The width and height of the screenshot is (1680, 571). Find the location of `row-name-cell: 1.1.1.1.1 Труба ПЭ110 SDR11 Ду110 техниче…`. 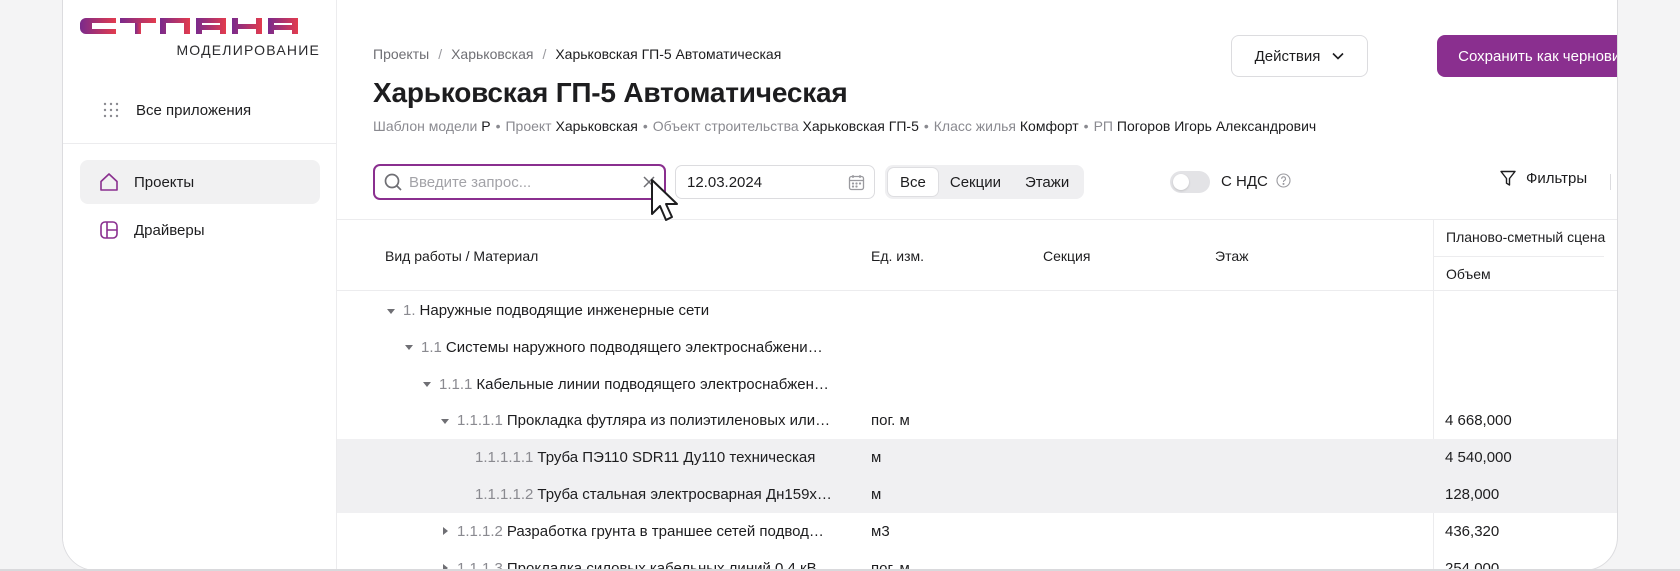

row-name-cell: 1.1.1.1.1 Труба ПЭ110 SDR11 Ду110 техниче… is located at coordinates (636, 457).